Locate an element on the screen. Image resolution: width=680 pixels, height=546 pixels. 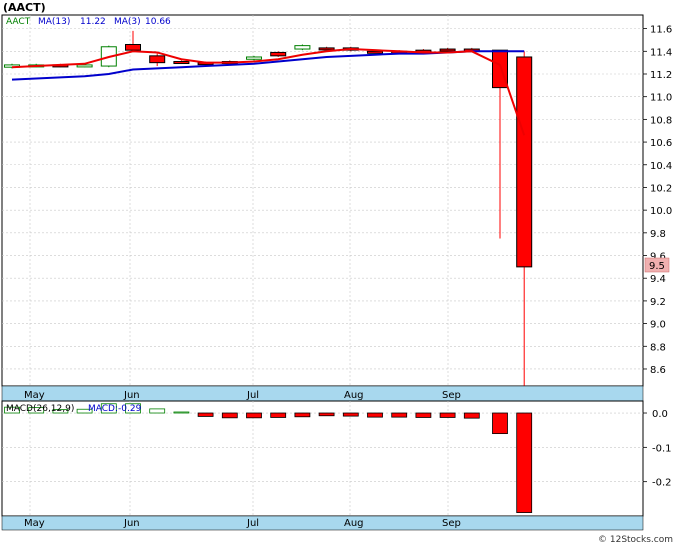
price-y-tick-label: 10.2 is located at coordinates (661, 188).